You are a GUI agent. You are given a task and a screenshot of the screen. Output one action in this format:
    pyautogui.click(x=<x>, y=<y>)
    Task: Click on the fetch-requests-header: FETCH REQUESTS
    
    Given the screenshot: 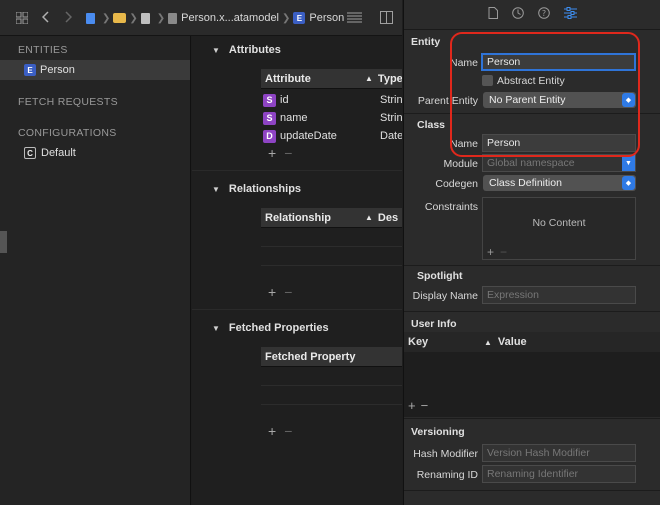 What is the action you would take?
    pyautogui.click(x=68, y=102)
    